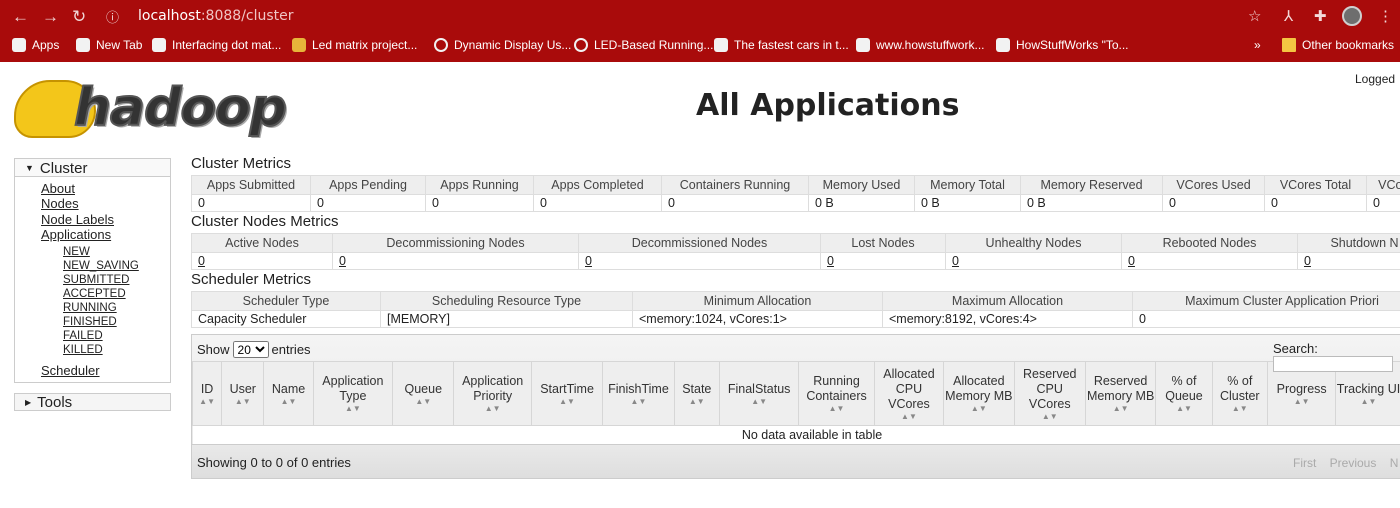 The width and height of the screenshot is (1400, 508). What do you see at coordinates (883, 243) in the screenshot?
I see `node-metric-header-3: Lost Nodes` at bounding box center [883, 243].